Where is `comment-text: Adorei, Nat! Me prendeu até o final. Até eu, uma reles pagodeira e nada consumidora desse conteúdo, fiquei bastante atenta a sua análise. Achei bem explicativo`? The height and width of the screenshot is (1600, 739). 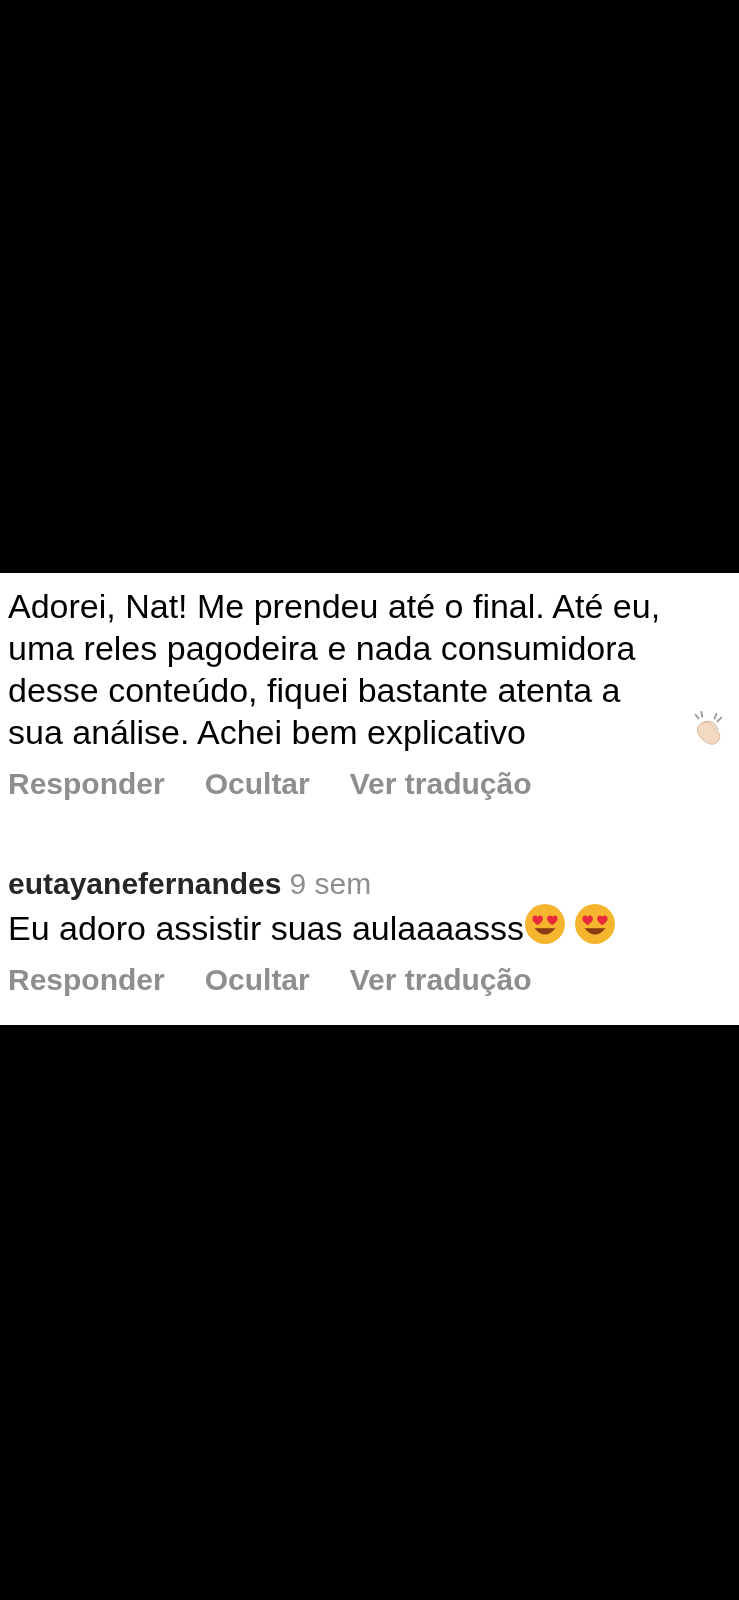
comment-text: Adorei, Nat! Me prendeu até o final. Até eu, uma reles pagodeira e nada consumidora desse conteúdo, fiquei bastante atenta a sua análise. Achei bem explicativo is located at coordinates (335, 669).